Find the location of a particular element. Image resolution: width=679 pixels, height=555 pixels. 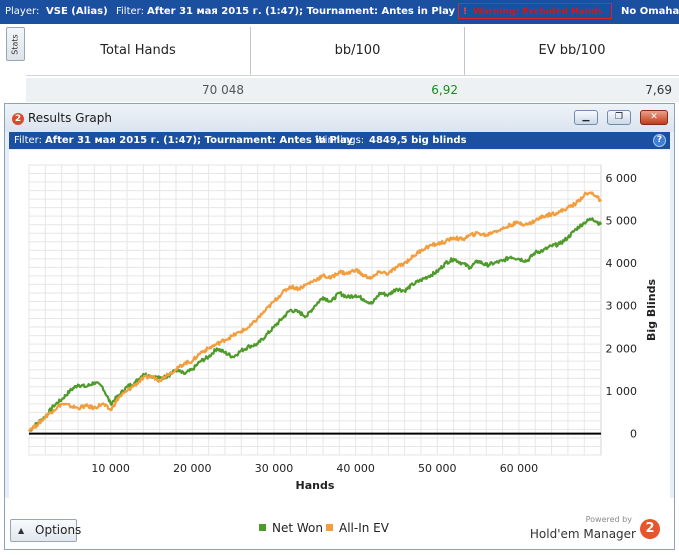

stats-table-header: Total Hands bb/100 EV bb/100 is located at coordinates (352, 51).